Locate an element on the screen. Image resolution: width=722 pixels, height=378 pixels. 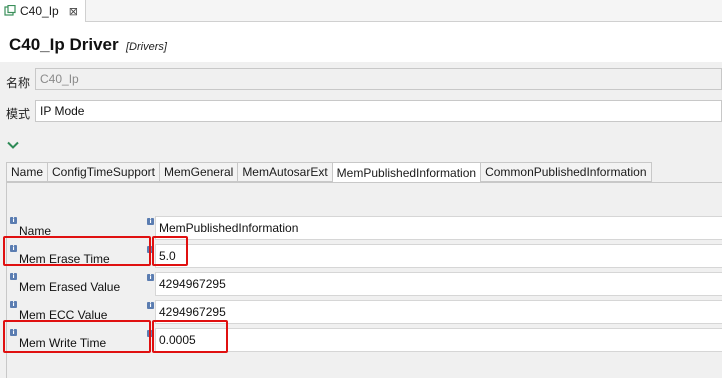
highlight-box-erase-label is located at coordinates (77, 251).